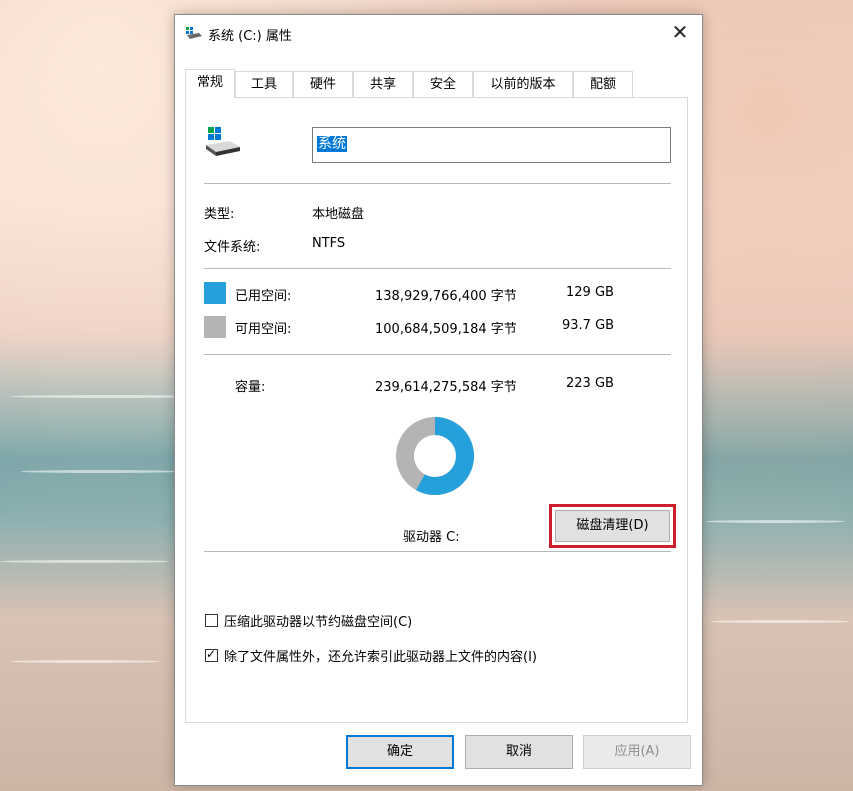 This screenshot has width=853, height=791. I want to click on apply-button: 应用(A), so click(637, 752).